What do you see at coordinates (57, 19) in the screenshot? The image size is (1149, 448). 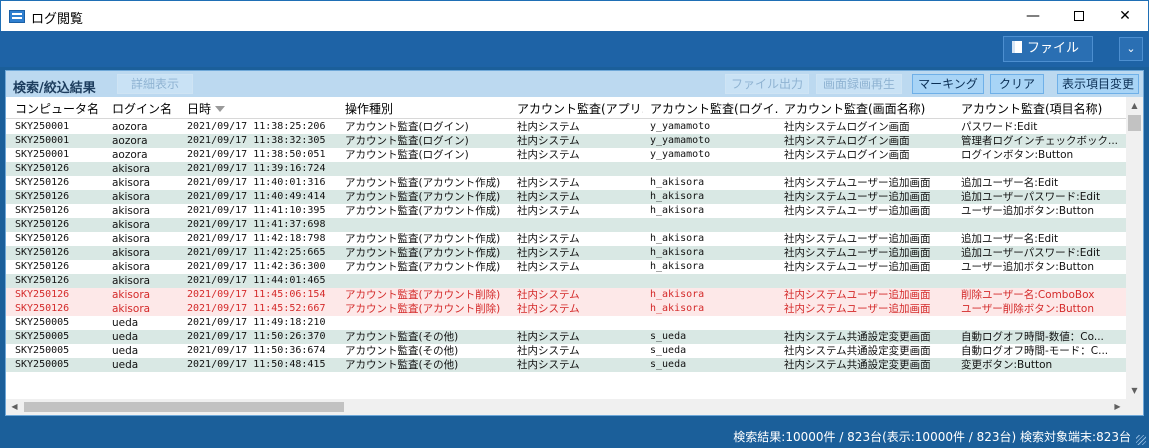 I see `window-title: ログ閲覧` at bounding box center [57, 19].